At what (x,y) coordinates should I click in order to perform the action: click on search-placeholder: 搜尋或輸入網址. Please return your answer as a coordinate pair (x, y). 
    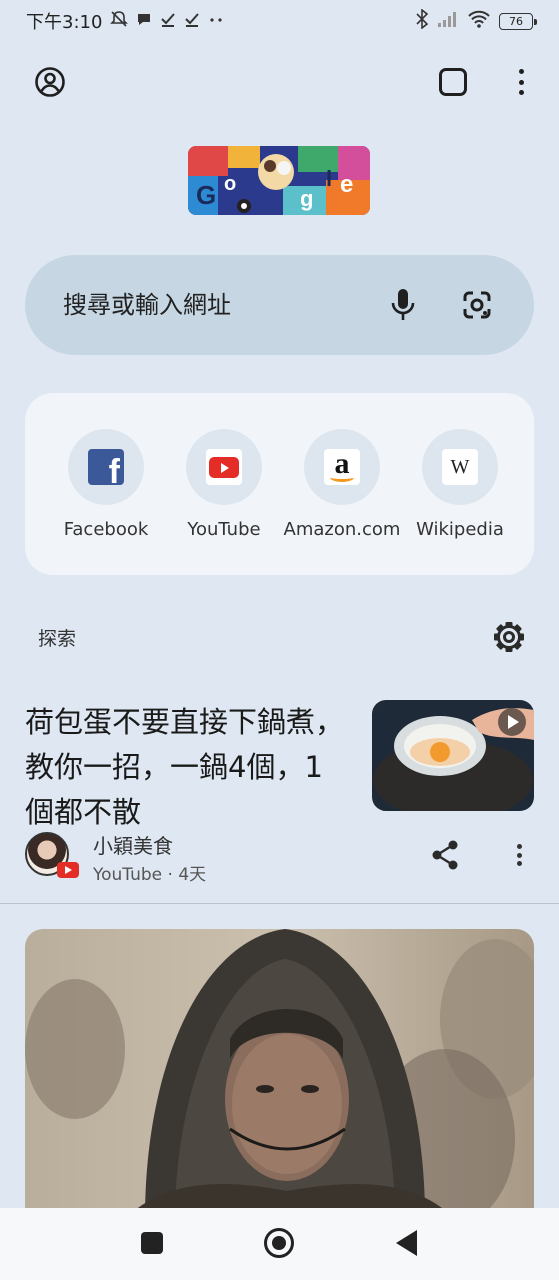
    Looking at the image, I should click on (147, 302).